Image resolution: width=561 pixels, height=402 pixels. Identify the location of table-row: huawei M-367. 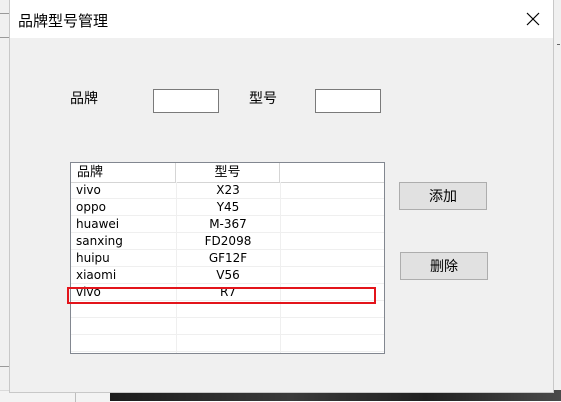
(227, 224).